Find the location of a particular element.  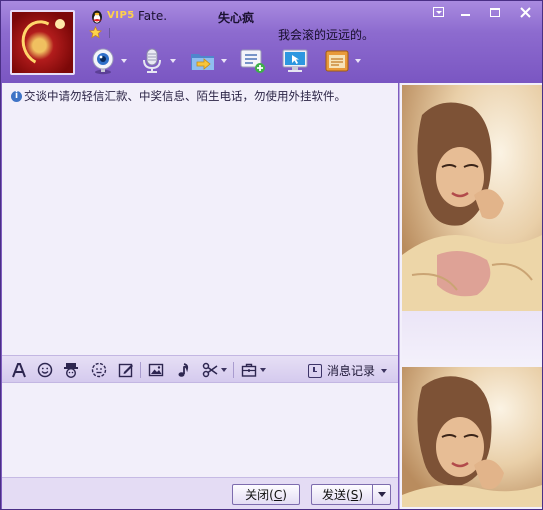

header-divider is located at coordinates (109, 33).